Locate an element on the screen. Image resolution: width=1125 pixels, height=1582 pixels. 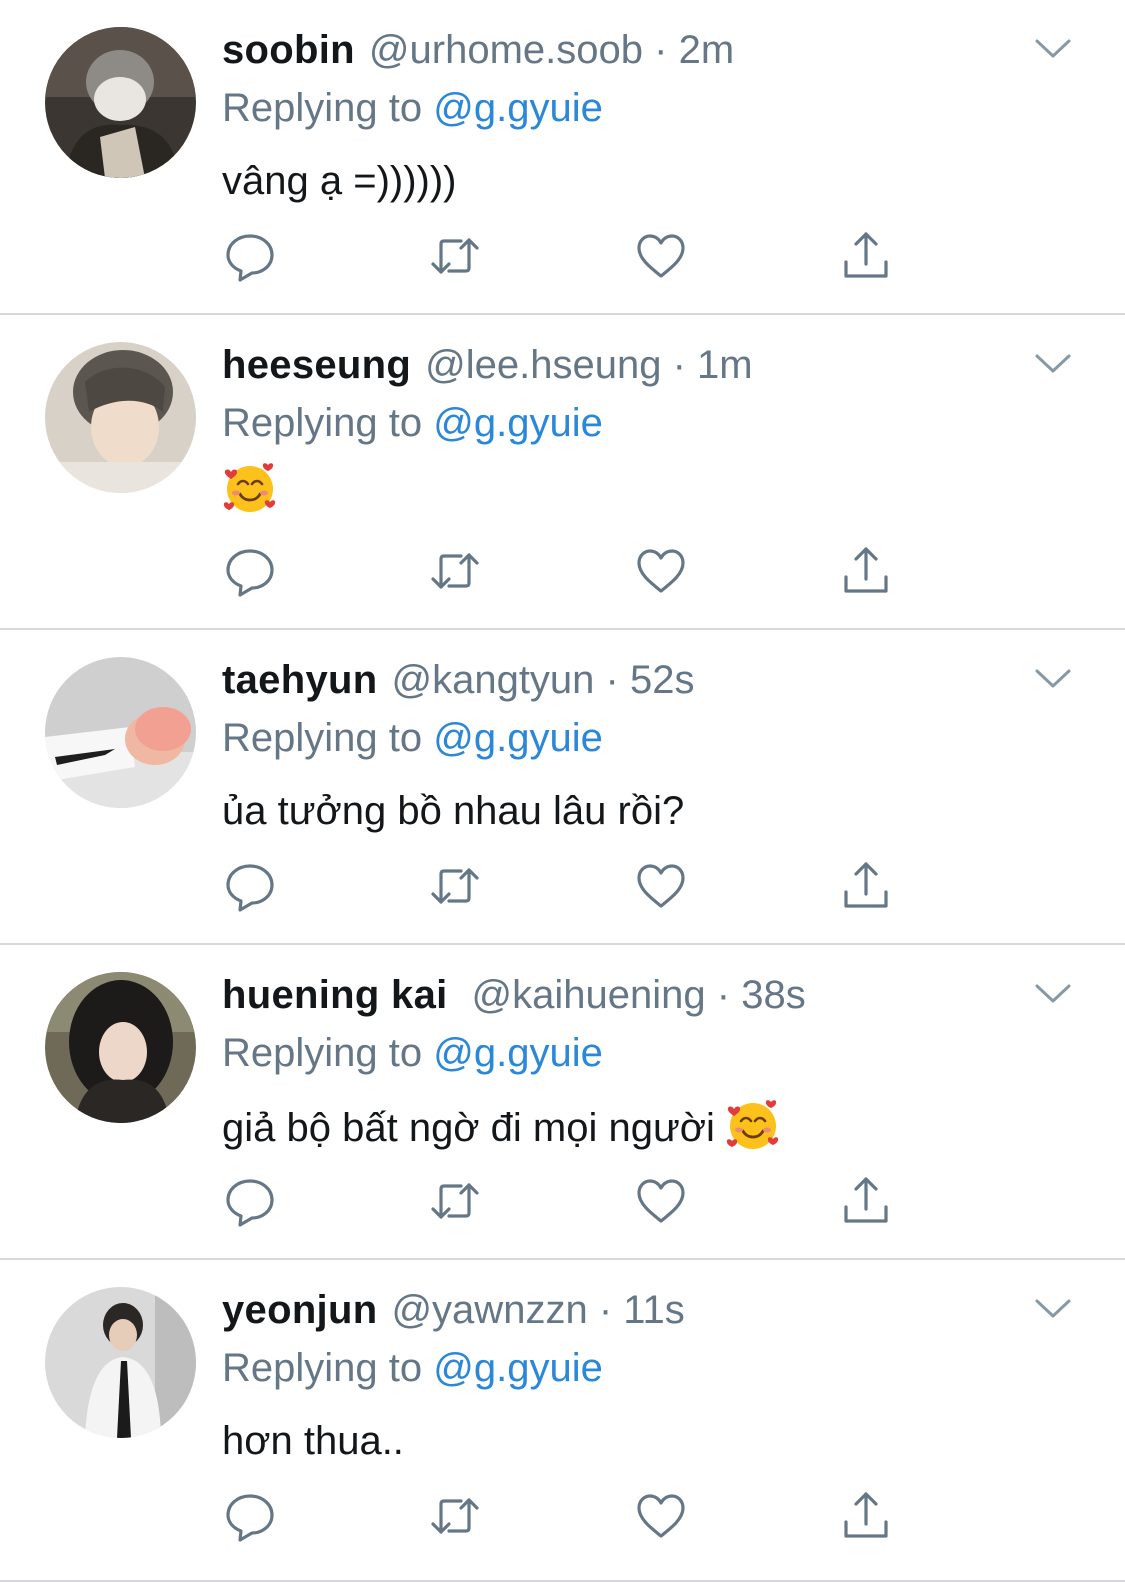
user-handle: @yawnzzn is located at coordinates (489, 1310).